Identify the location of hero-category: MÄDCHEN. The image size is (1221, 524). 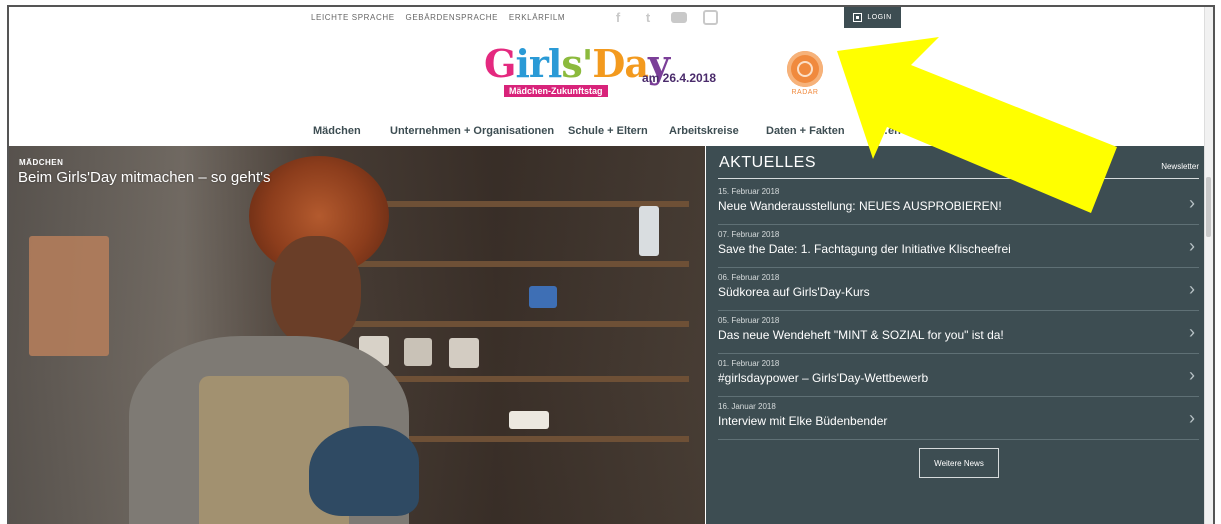
(41, 162).